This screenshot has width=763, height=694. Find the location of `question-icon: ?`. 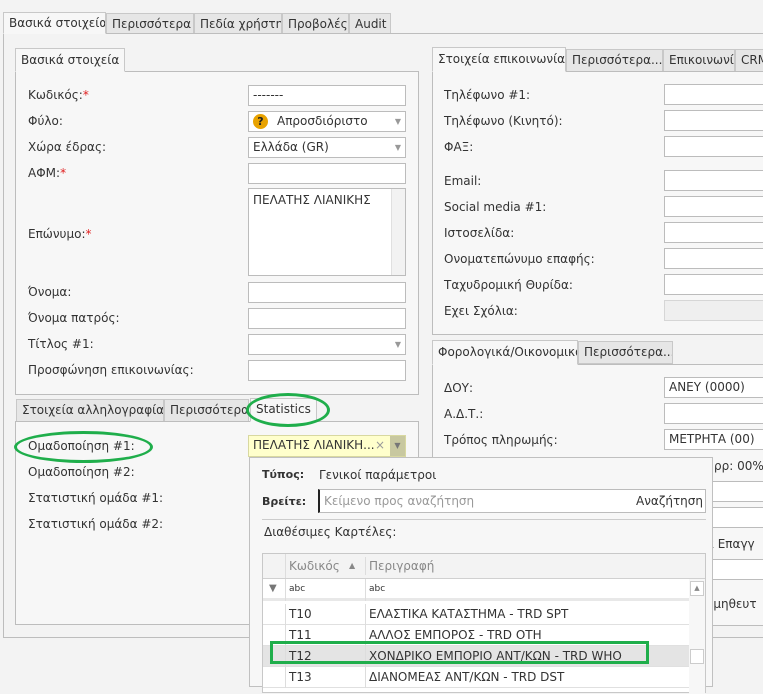

question-icon: ? is located at coordinates (260, 121).